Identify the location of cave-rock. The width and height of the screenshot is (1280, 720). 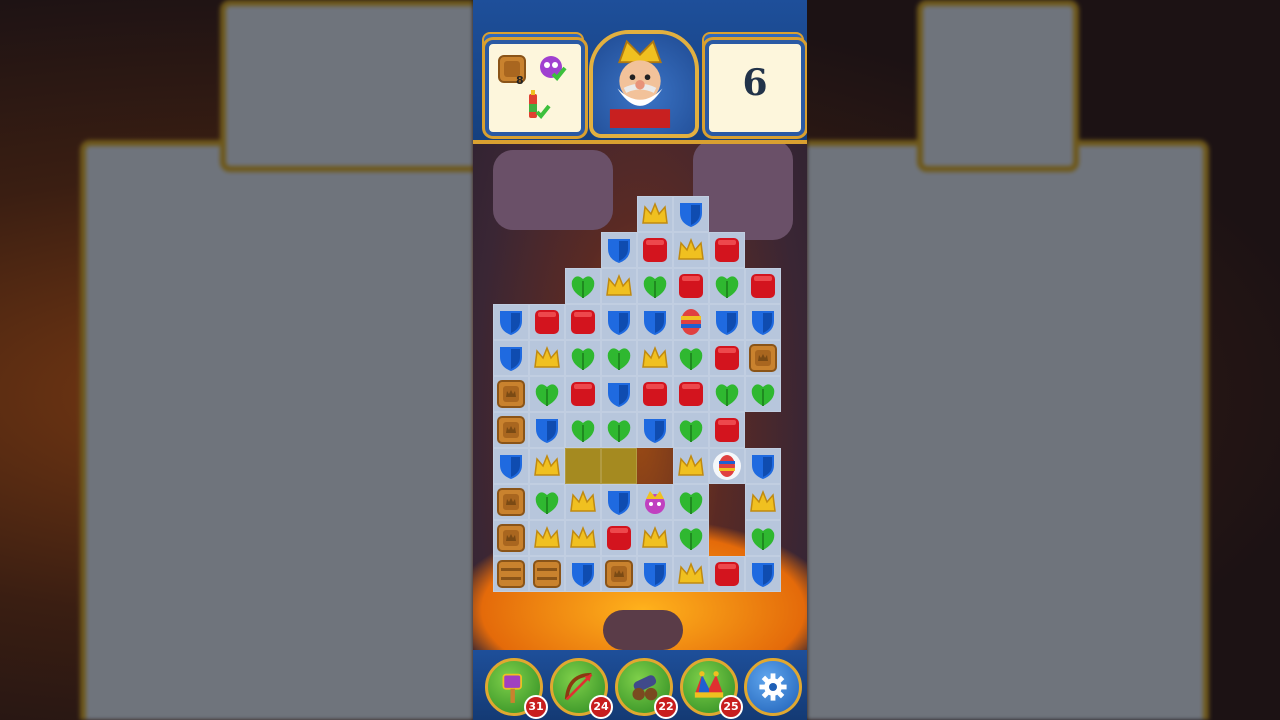
(643, 630).